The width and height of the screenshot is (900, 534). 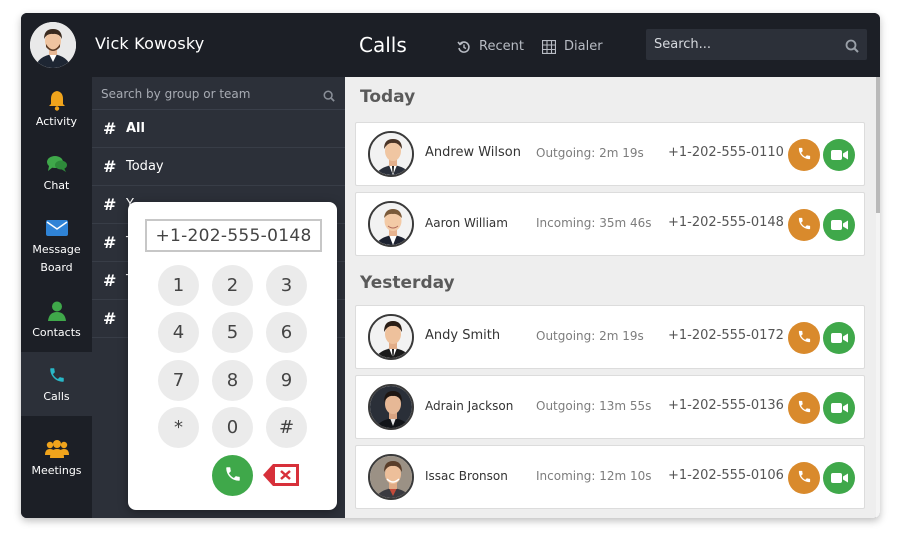 What do you see at coordinates (178, 332) in the screenshot?
I see `key-4: 4` at bounding box center [178, 332].